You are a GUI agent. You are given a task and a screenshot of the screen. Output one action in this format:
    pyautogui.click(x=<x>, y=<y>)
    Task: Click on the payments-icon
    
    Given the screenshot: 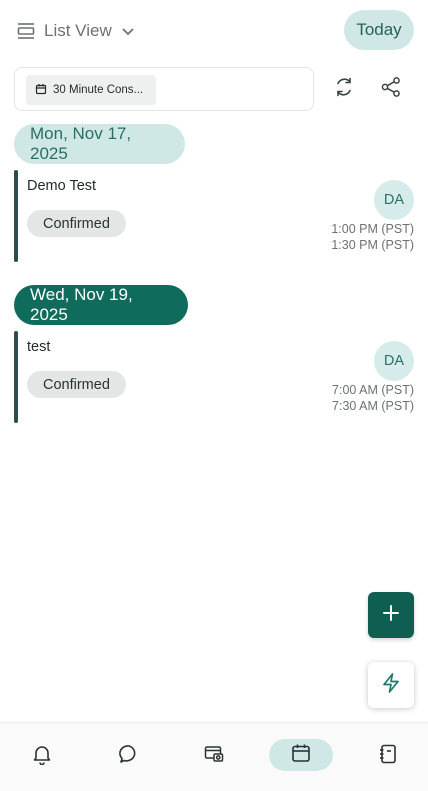 What is the action you would take?
    pyautogui.click(x=214, y=756)
    